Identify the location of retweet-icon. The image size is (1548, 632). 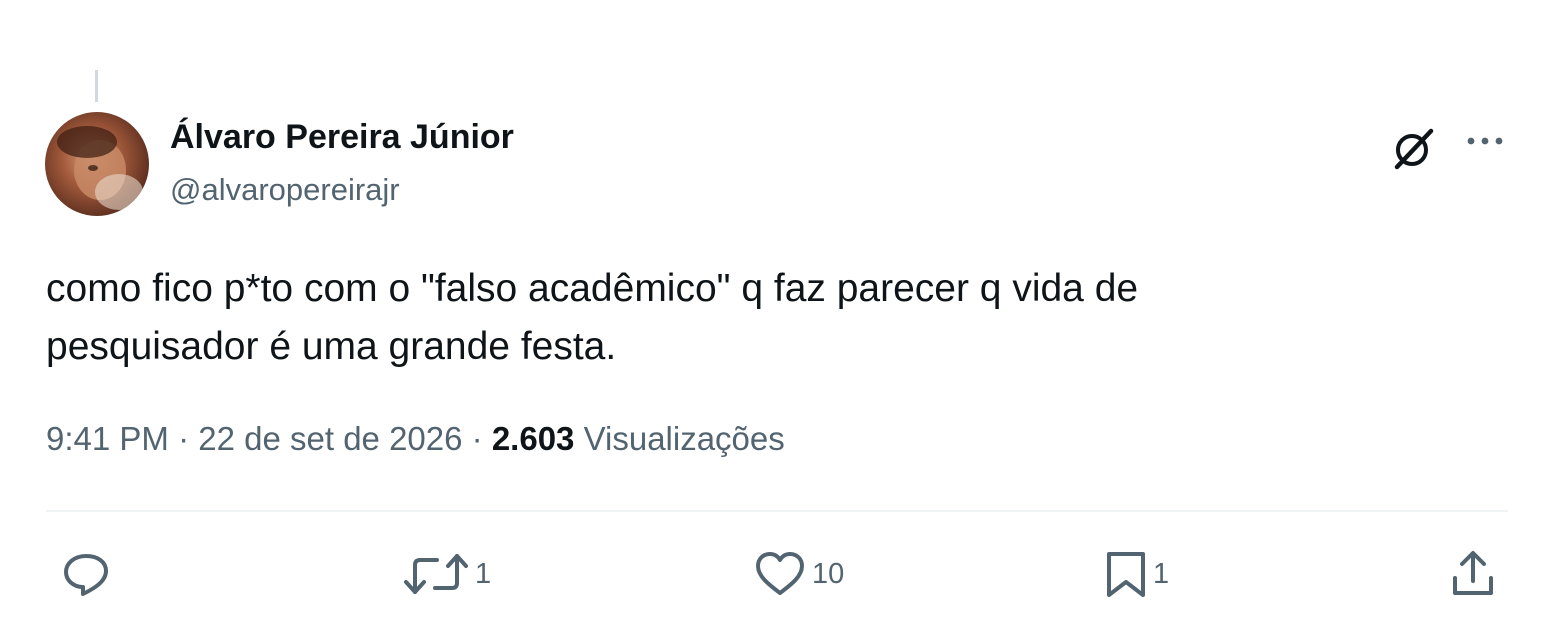
(436, 574).